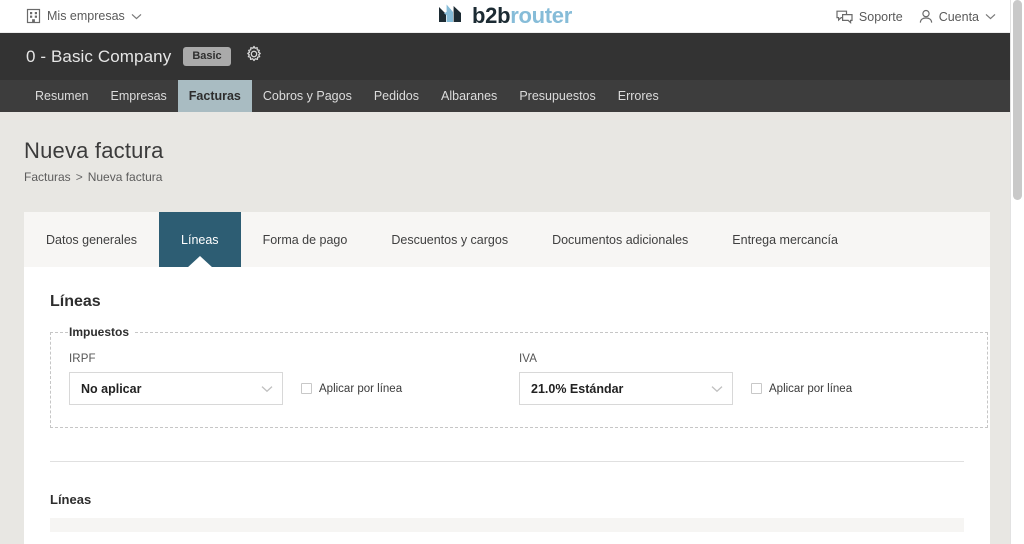  What do you see at coordinates (811, 388) in the screenshot?
I see `iva-apply-per-line-label: Aplicar por línea` at bounding box center [811, 388].